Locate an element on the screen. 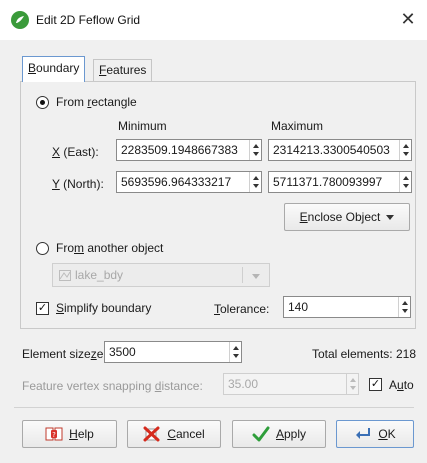 This screenshot has width=427, height=463. snapping-distance-stepper is located at coordinates (352, 384).